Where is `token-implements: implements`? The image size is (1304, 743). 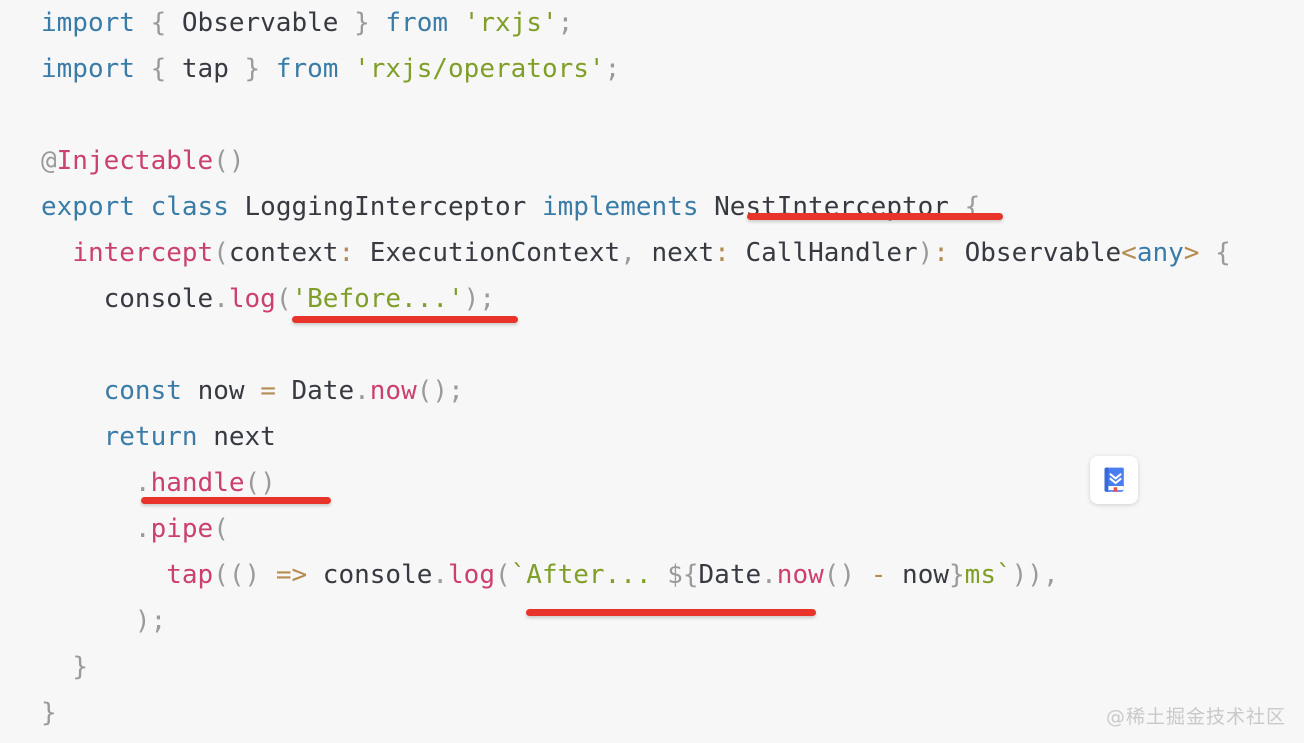 token-implements: implements is located at coordinates (620, 207).